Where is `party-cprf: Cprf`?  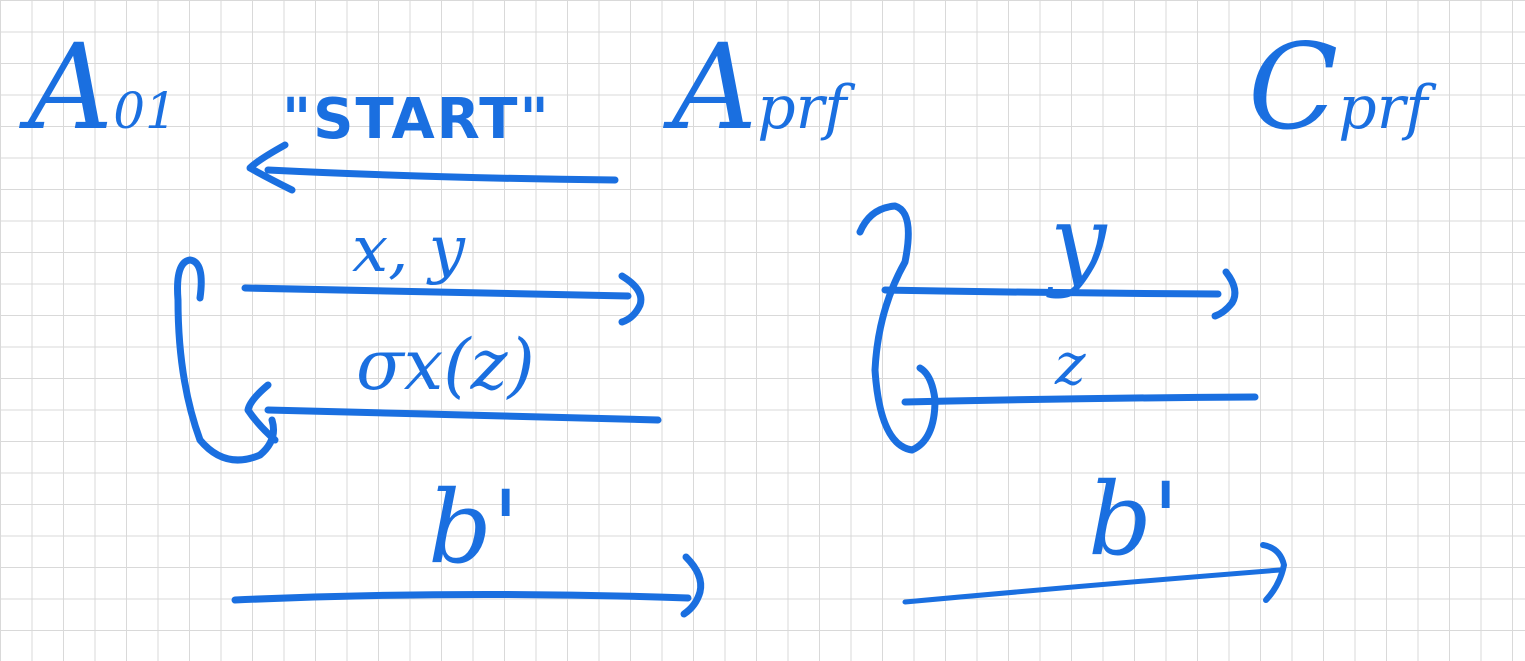 party-cprf: Cprf is located at coordinates (1338, 87).